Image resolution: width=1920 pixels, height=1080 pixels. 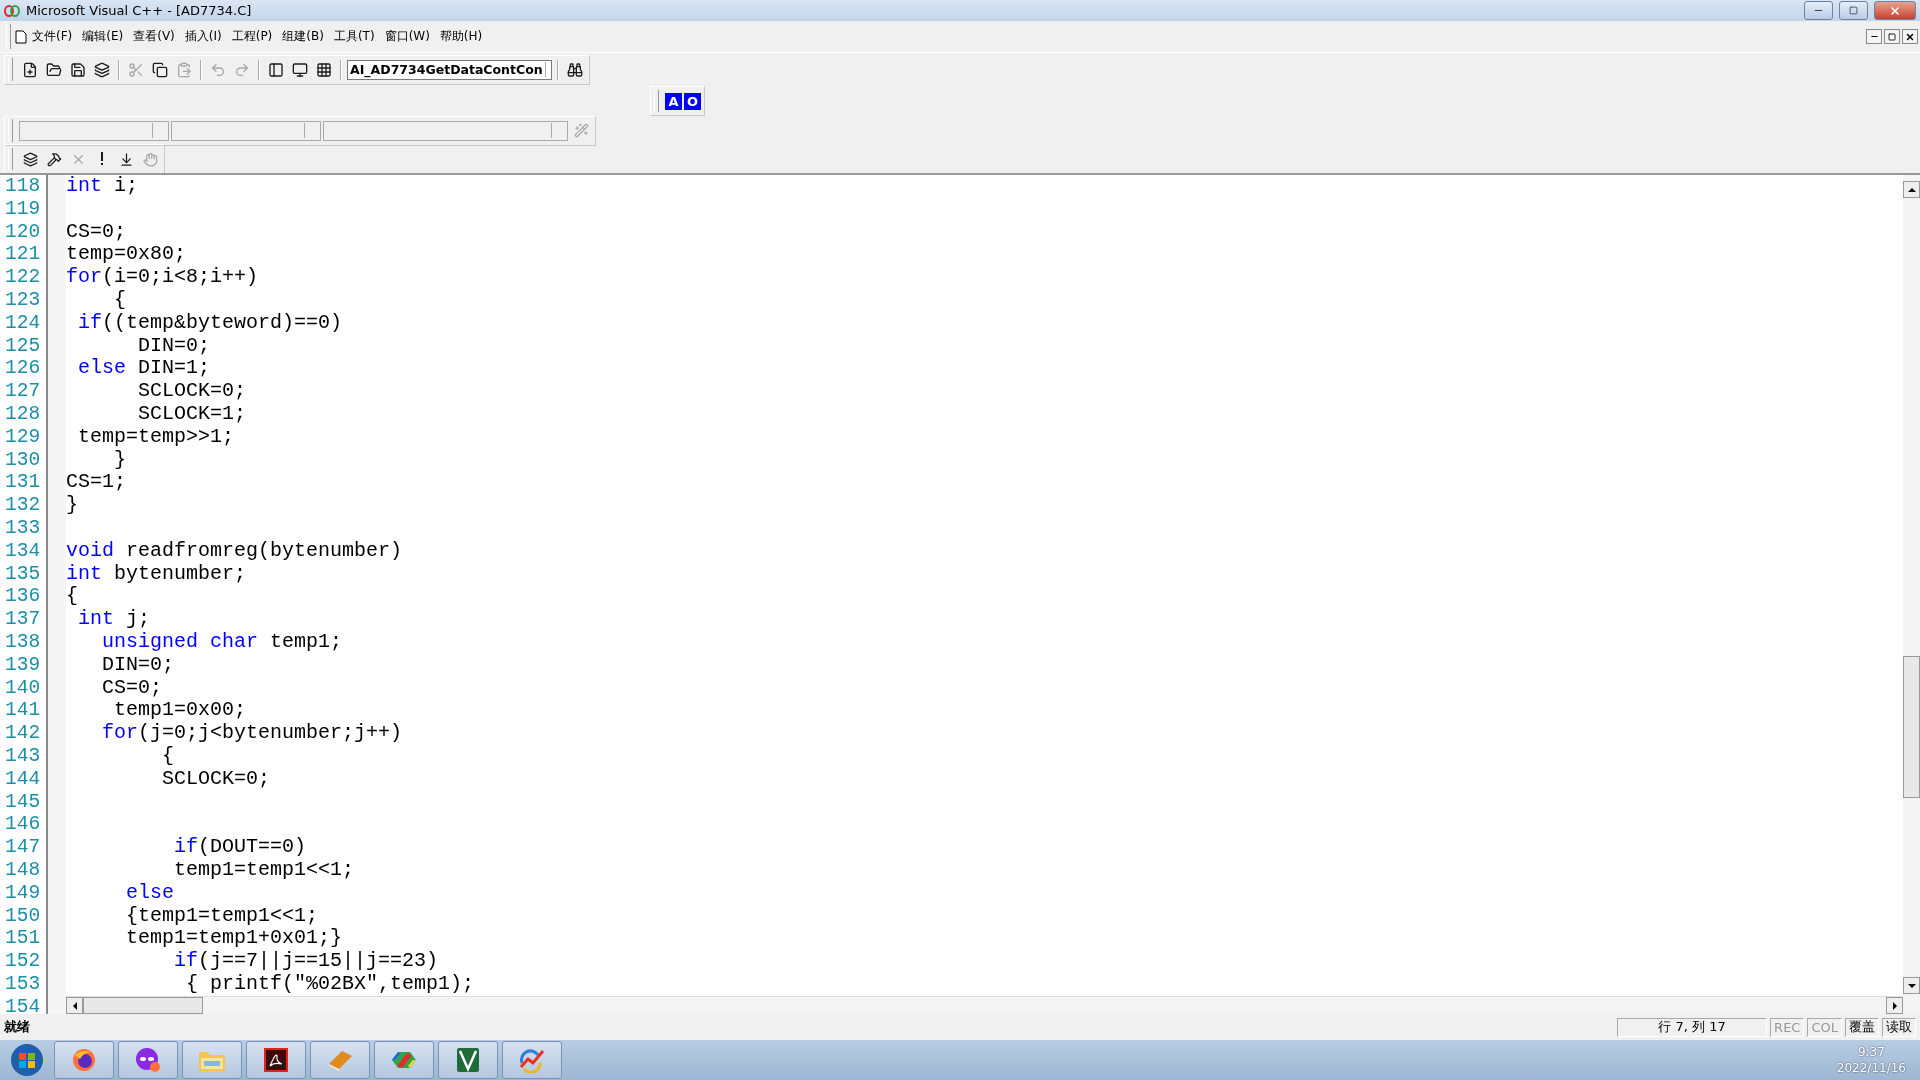 I want to click on clock-time: 9:37, so click(x=1871, y=1052).